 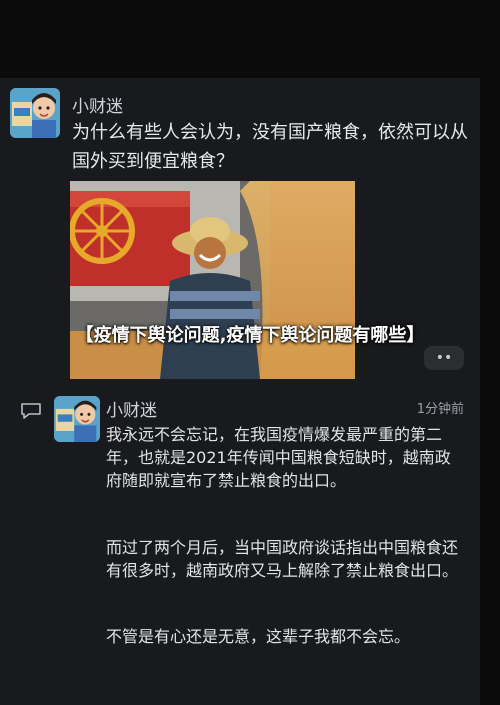 What do you see at coordinates (97, 104) in the screenshot?
I see `post-author-name: 小财迷` at bounding box center [97, 104].